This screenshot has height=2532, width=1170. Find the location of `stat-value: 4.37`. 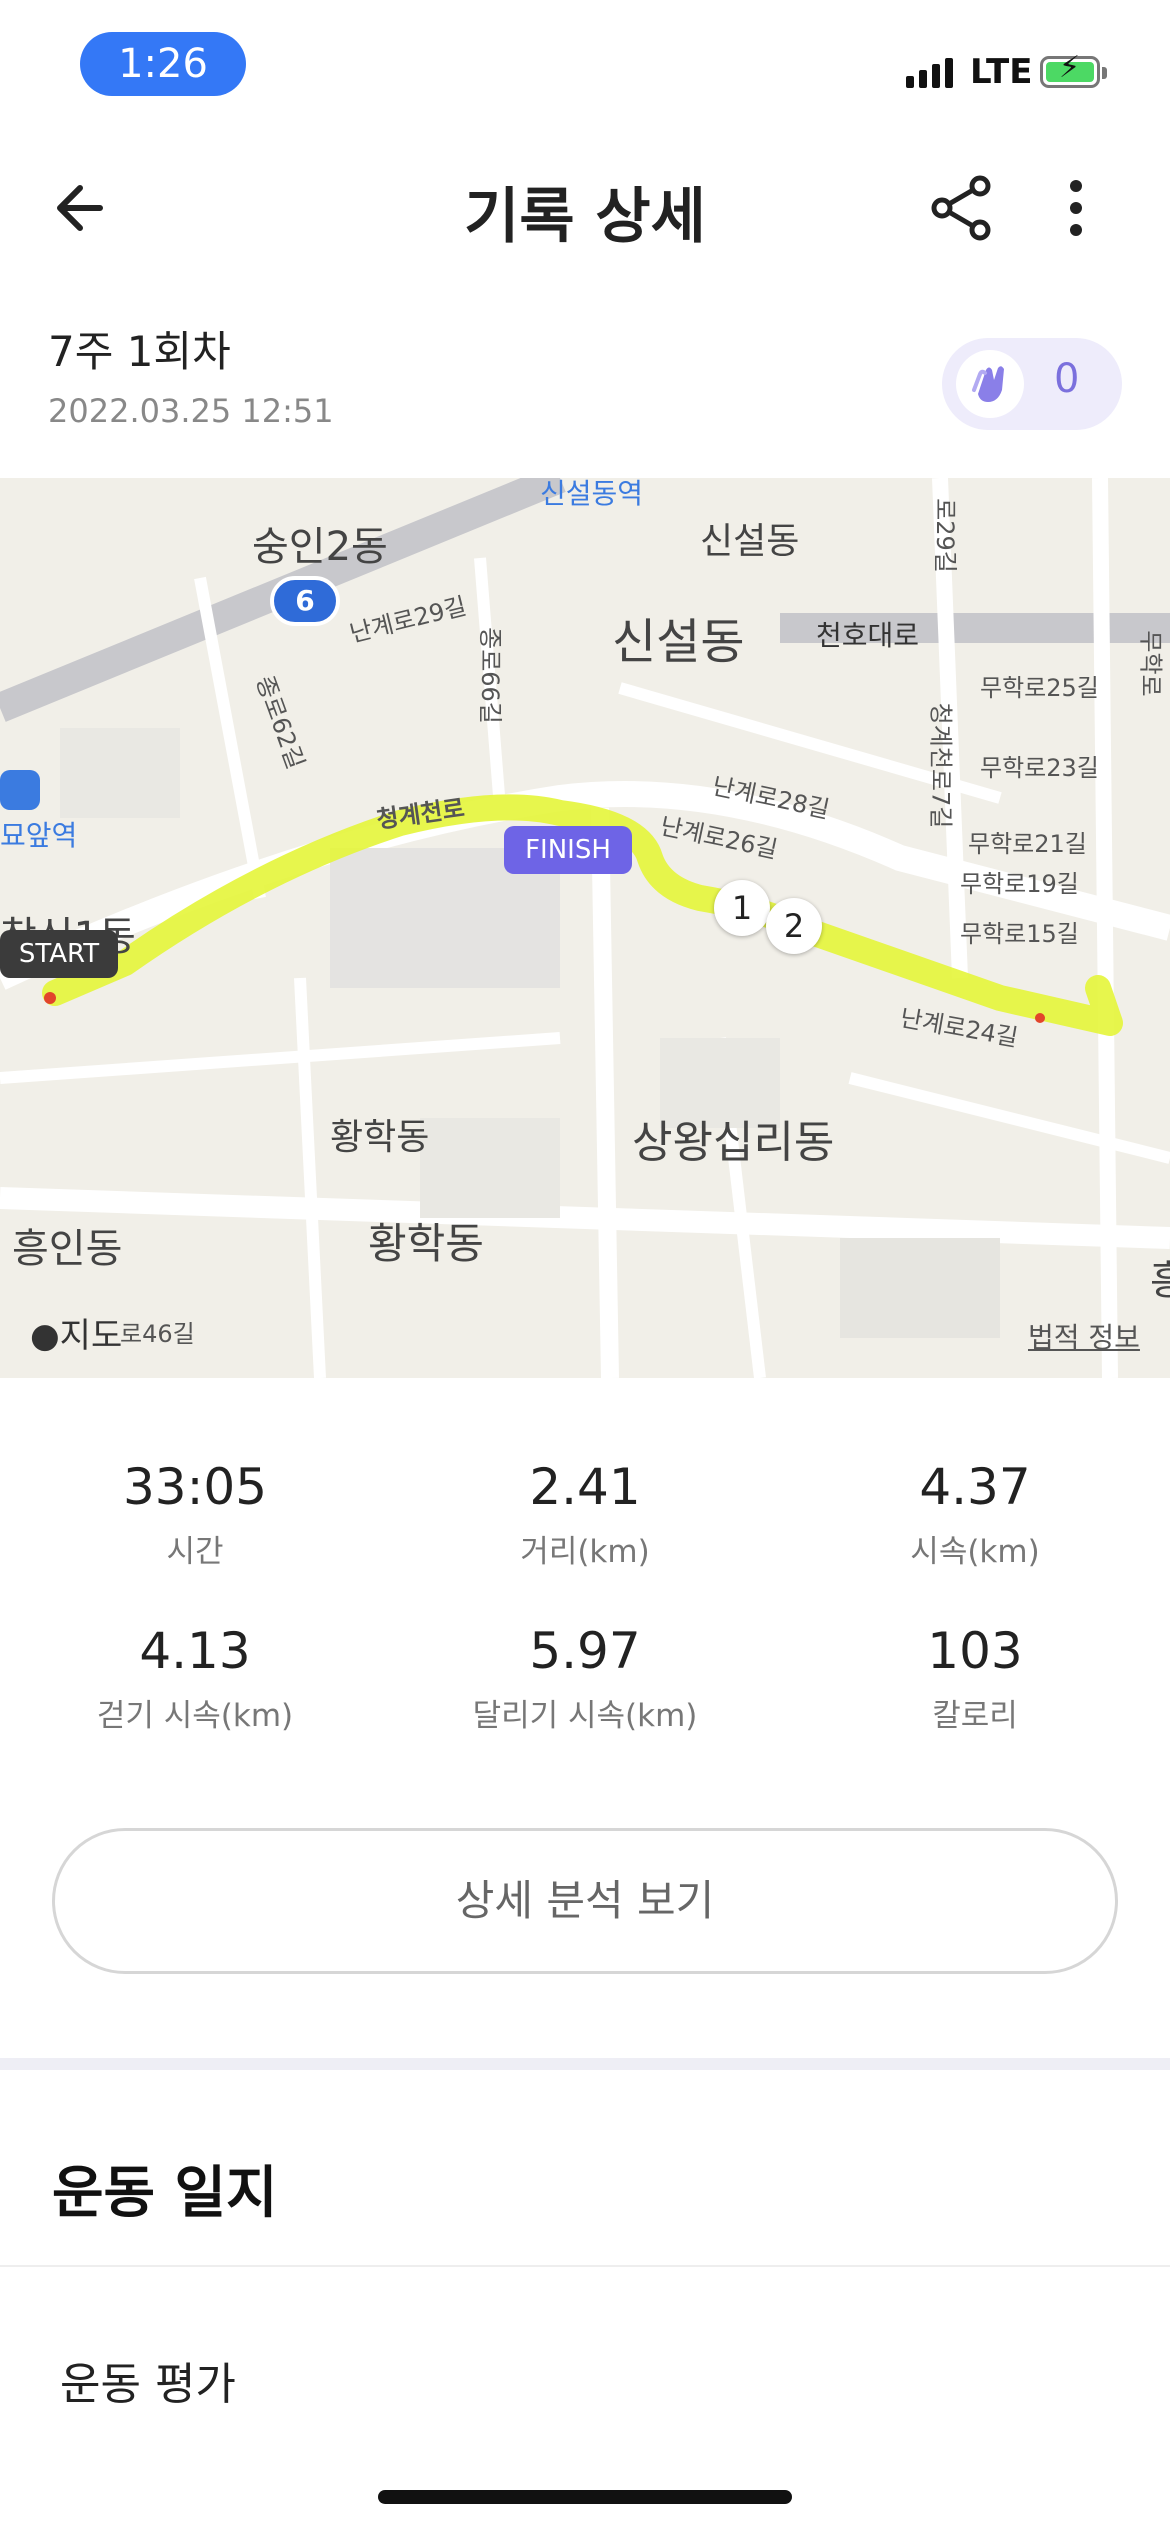

stat-value: 4.37 is located at coordinates (975, 1487).